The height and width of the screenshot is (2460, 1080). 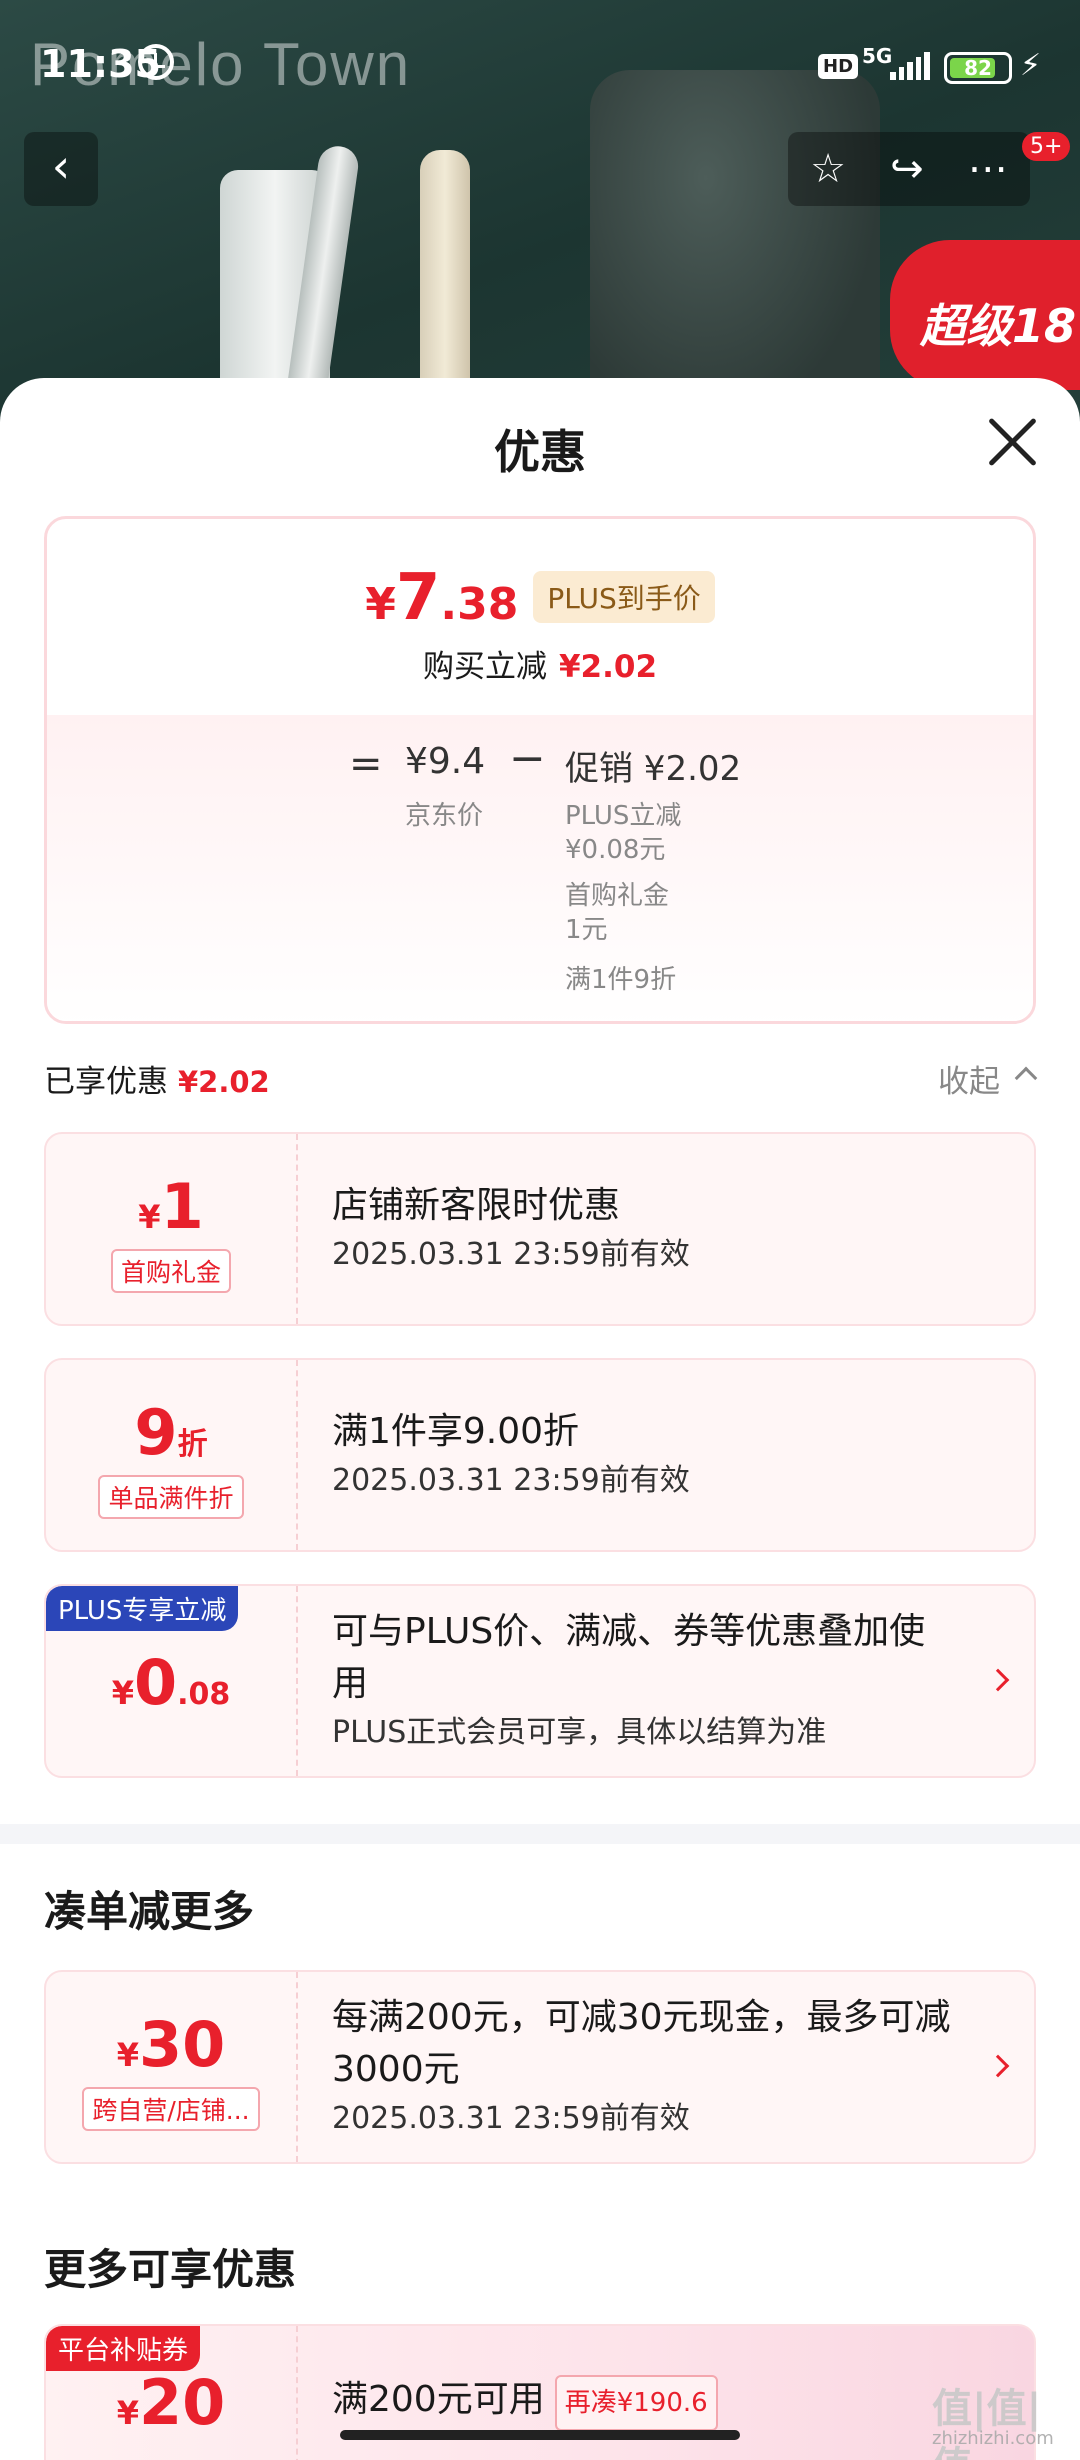 What do you see at coordinates (540, 1455) in the screenshot?
I see `coupon-card: 9折 单品满件折 满1件享9.00折 2025.03.31 23:59前有效` at bounding box center [540, 1455].